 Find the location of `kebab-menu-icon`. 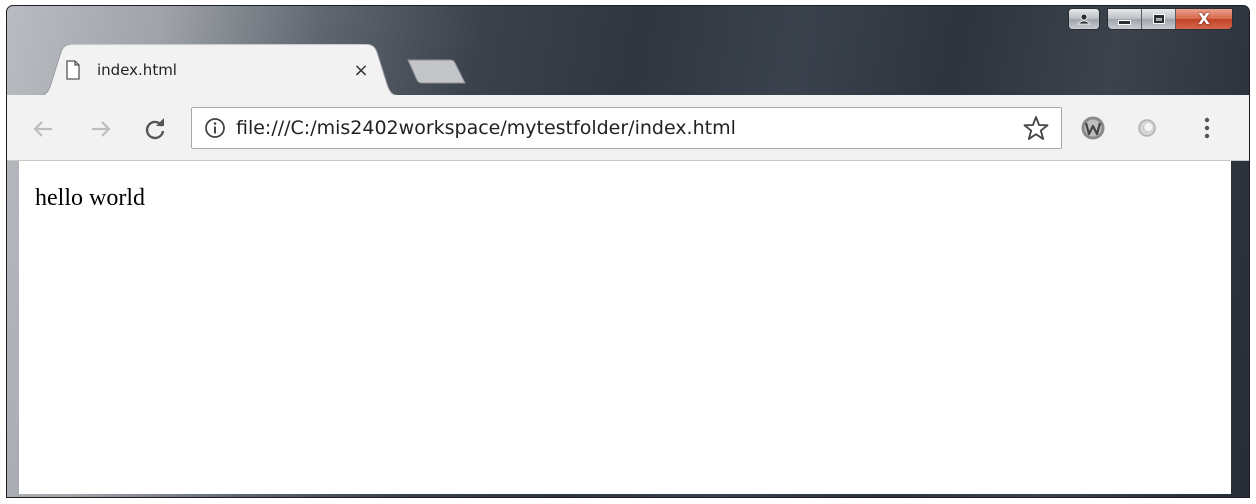

kebab-menu-icon is located at coordinates (1207, 128).